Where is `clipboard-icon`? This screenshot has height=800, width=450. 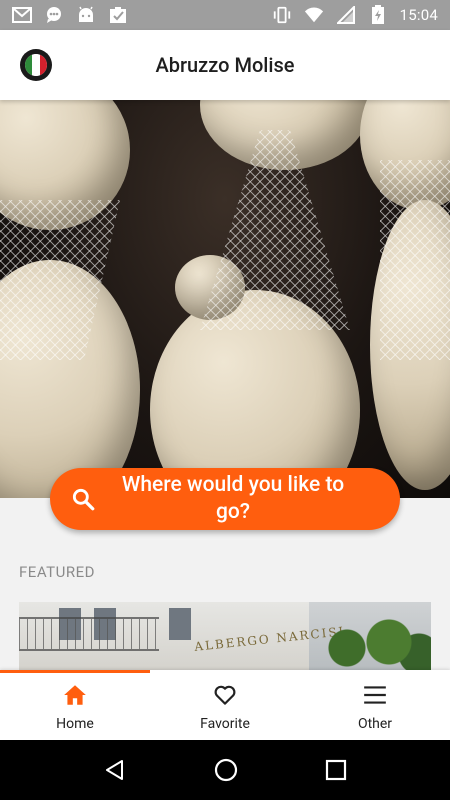
clipboard-icon is located at coordinates (118, 15).